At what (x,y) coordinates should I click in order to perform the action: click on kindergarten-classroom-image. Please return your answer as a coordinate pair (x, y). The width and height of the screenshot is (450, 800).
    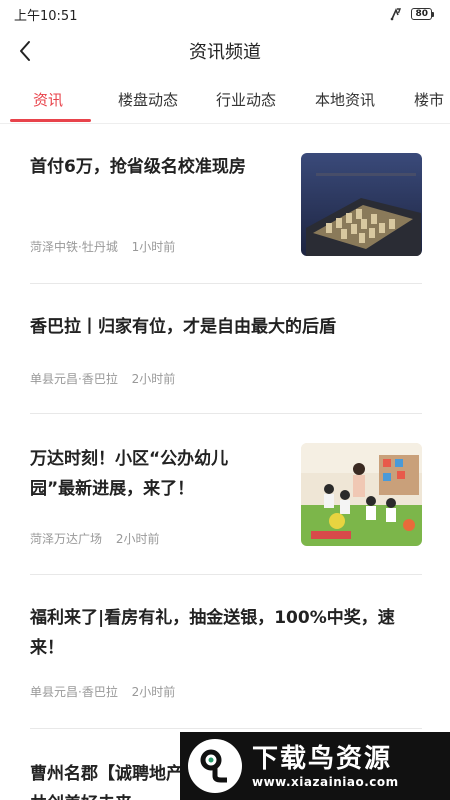
    Looking at the image, I should click on (361, 494).